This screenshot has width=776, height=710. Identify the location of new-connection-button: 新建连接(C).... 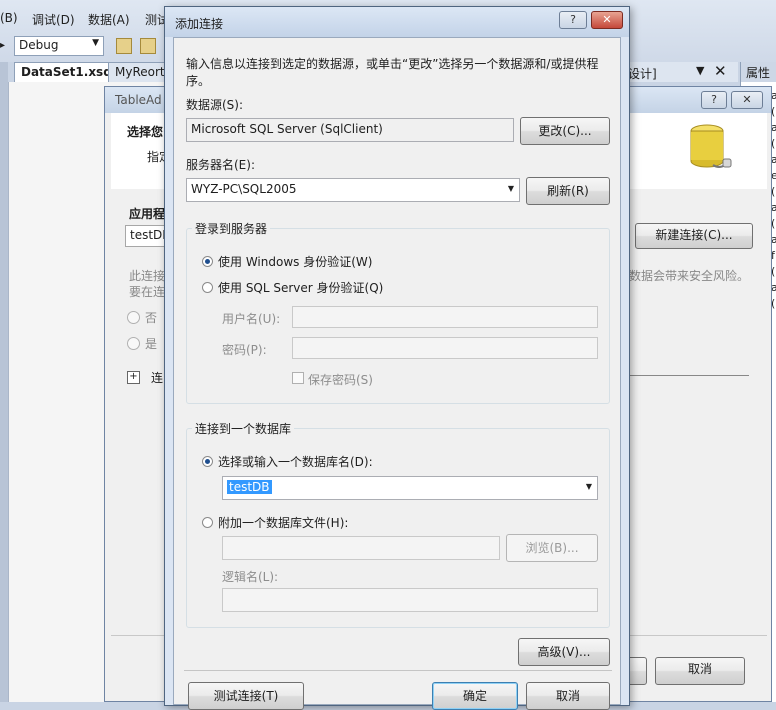
(694, 236).